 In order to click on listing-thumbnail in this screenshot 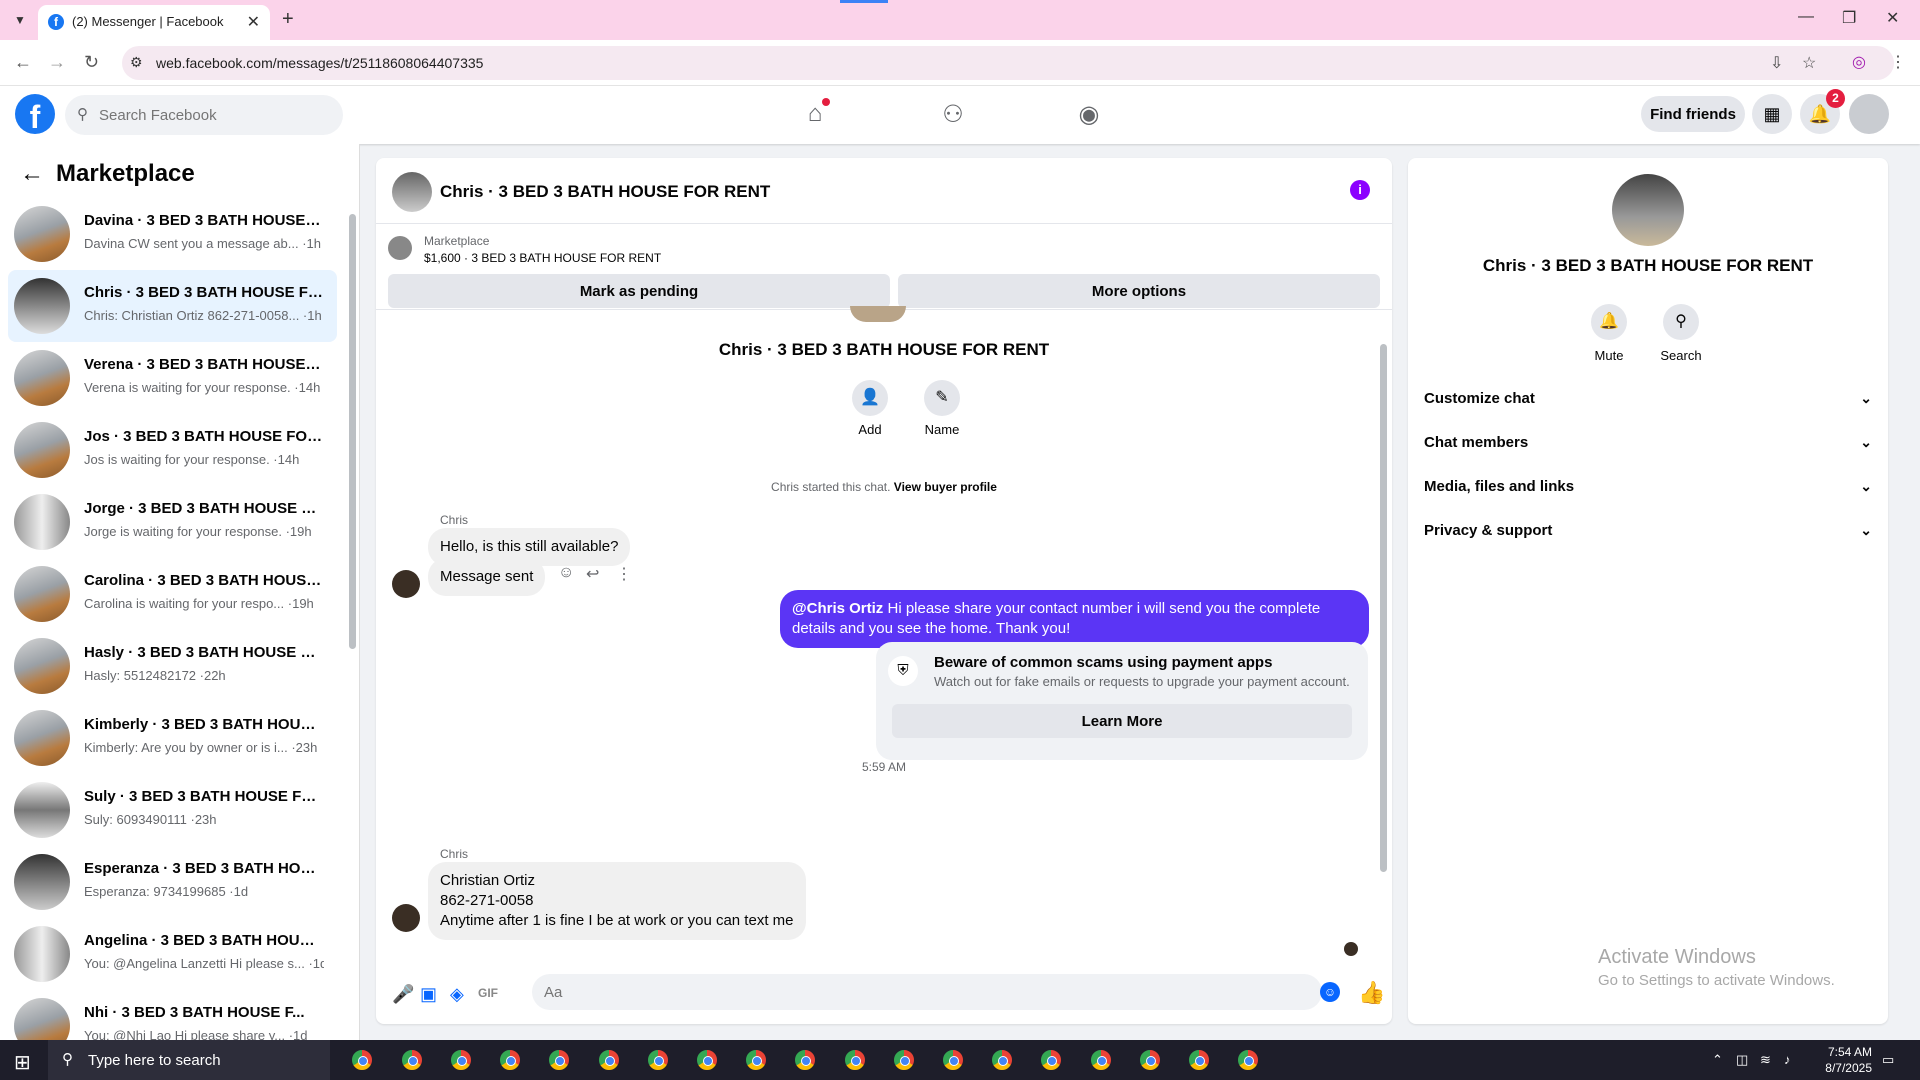, I will do `click(400, 248)`.